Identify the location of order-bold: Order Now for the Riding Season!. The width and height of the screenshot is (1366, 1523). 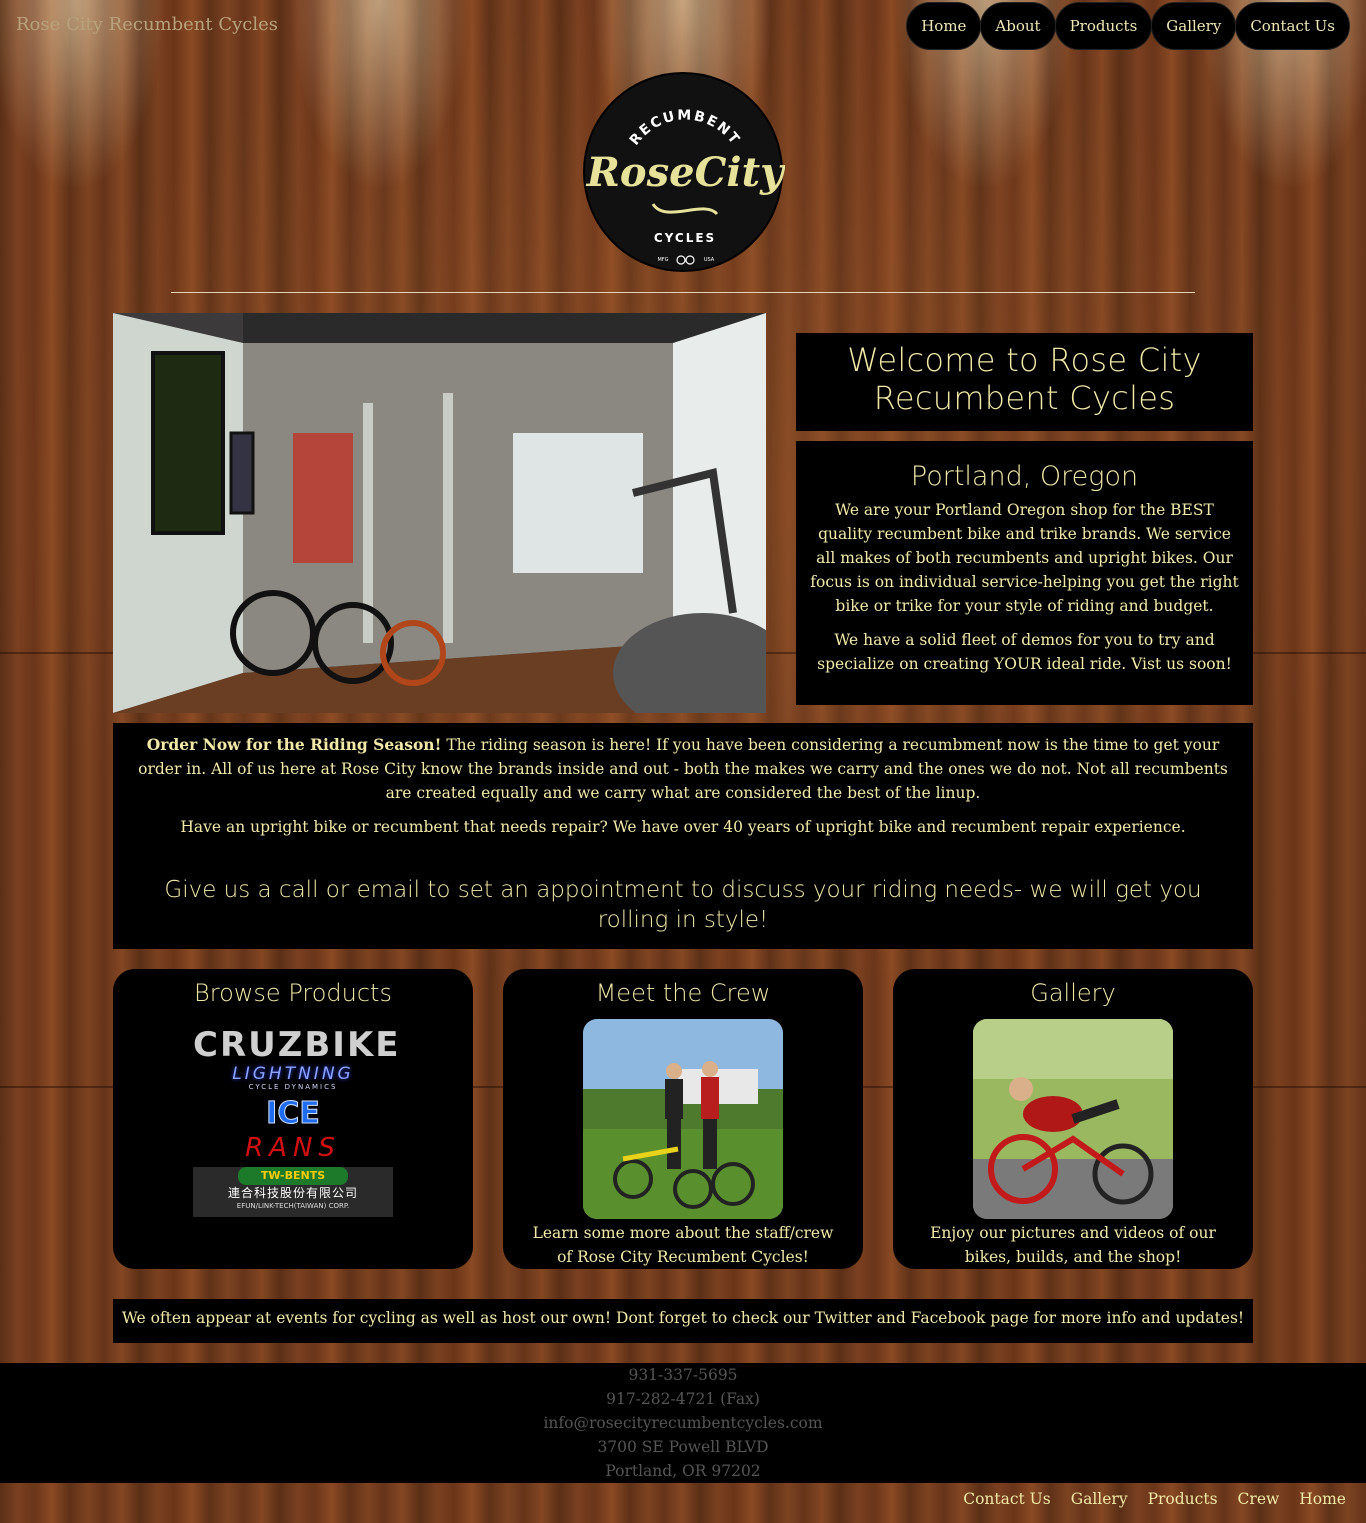
(294, 744).